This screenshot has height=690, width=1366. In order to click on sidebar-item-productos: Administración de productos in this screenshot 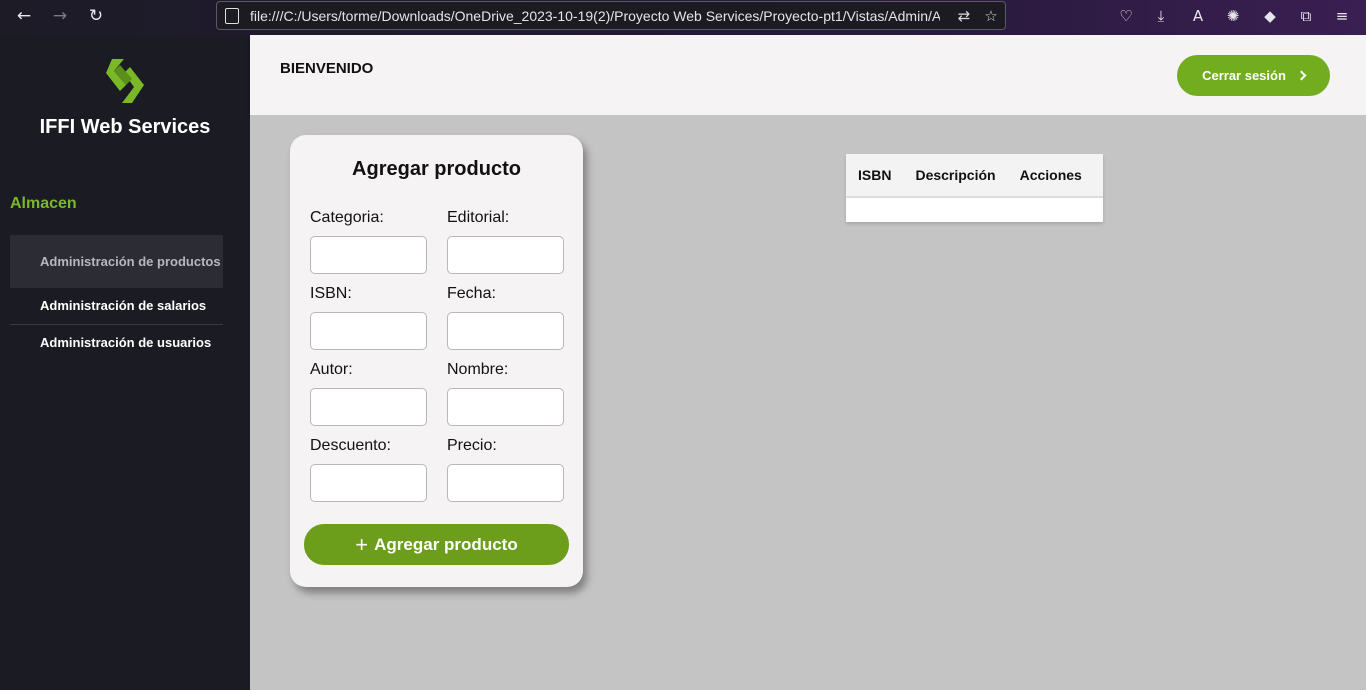, I will do `click(116, 261)`.